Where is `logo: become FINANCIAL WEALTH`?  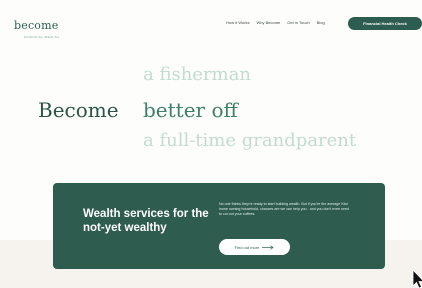 logo: become FINANCIAL WEALTH is located at coordinates (36, 27).